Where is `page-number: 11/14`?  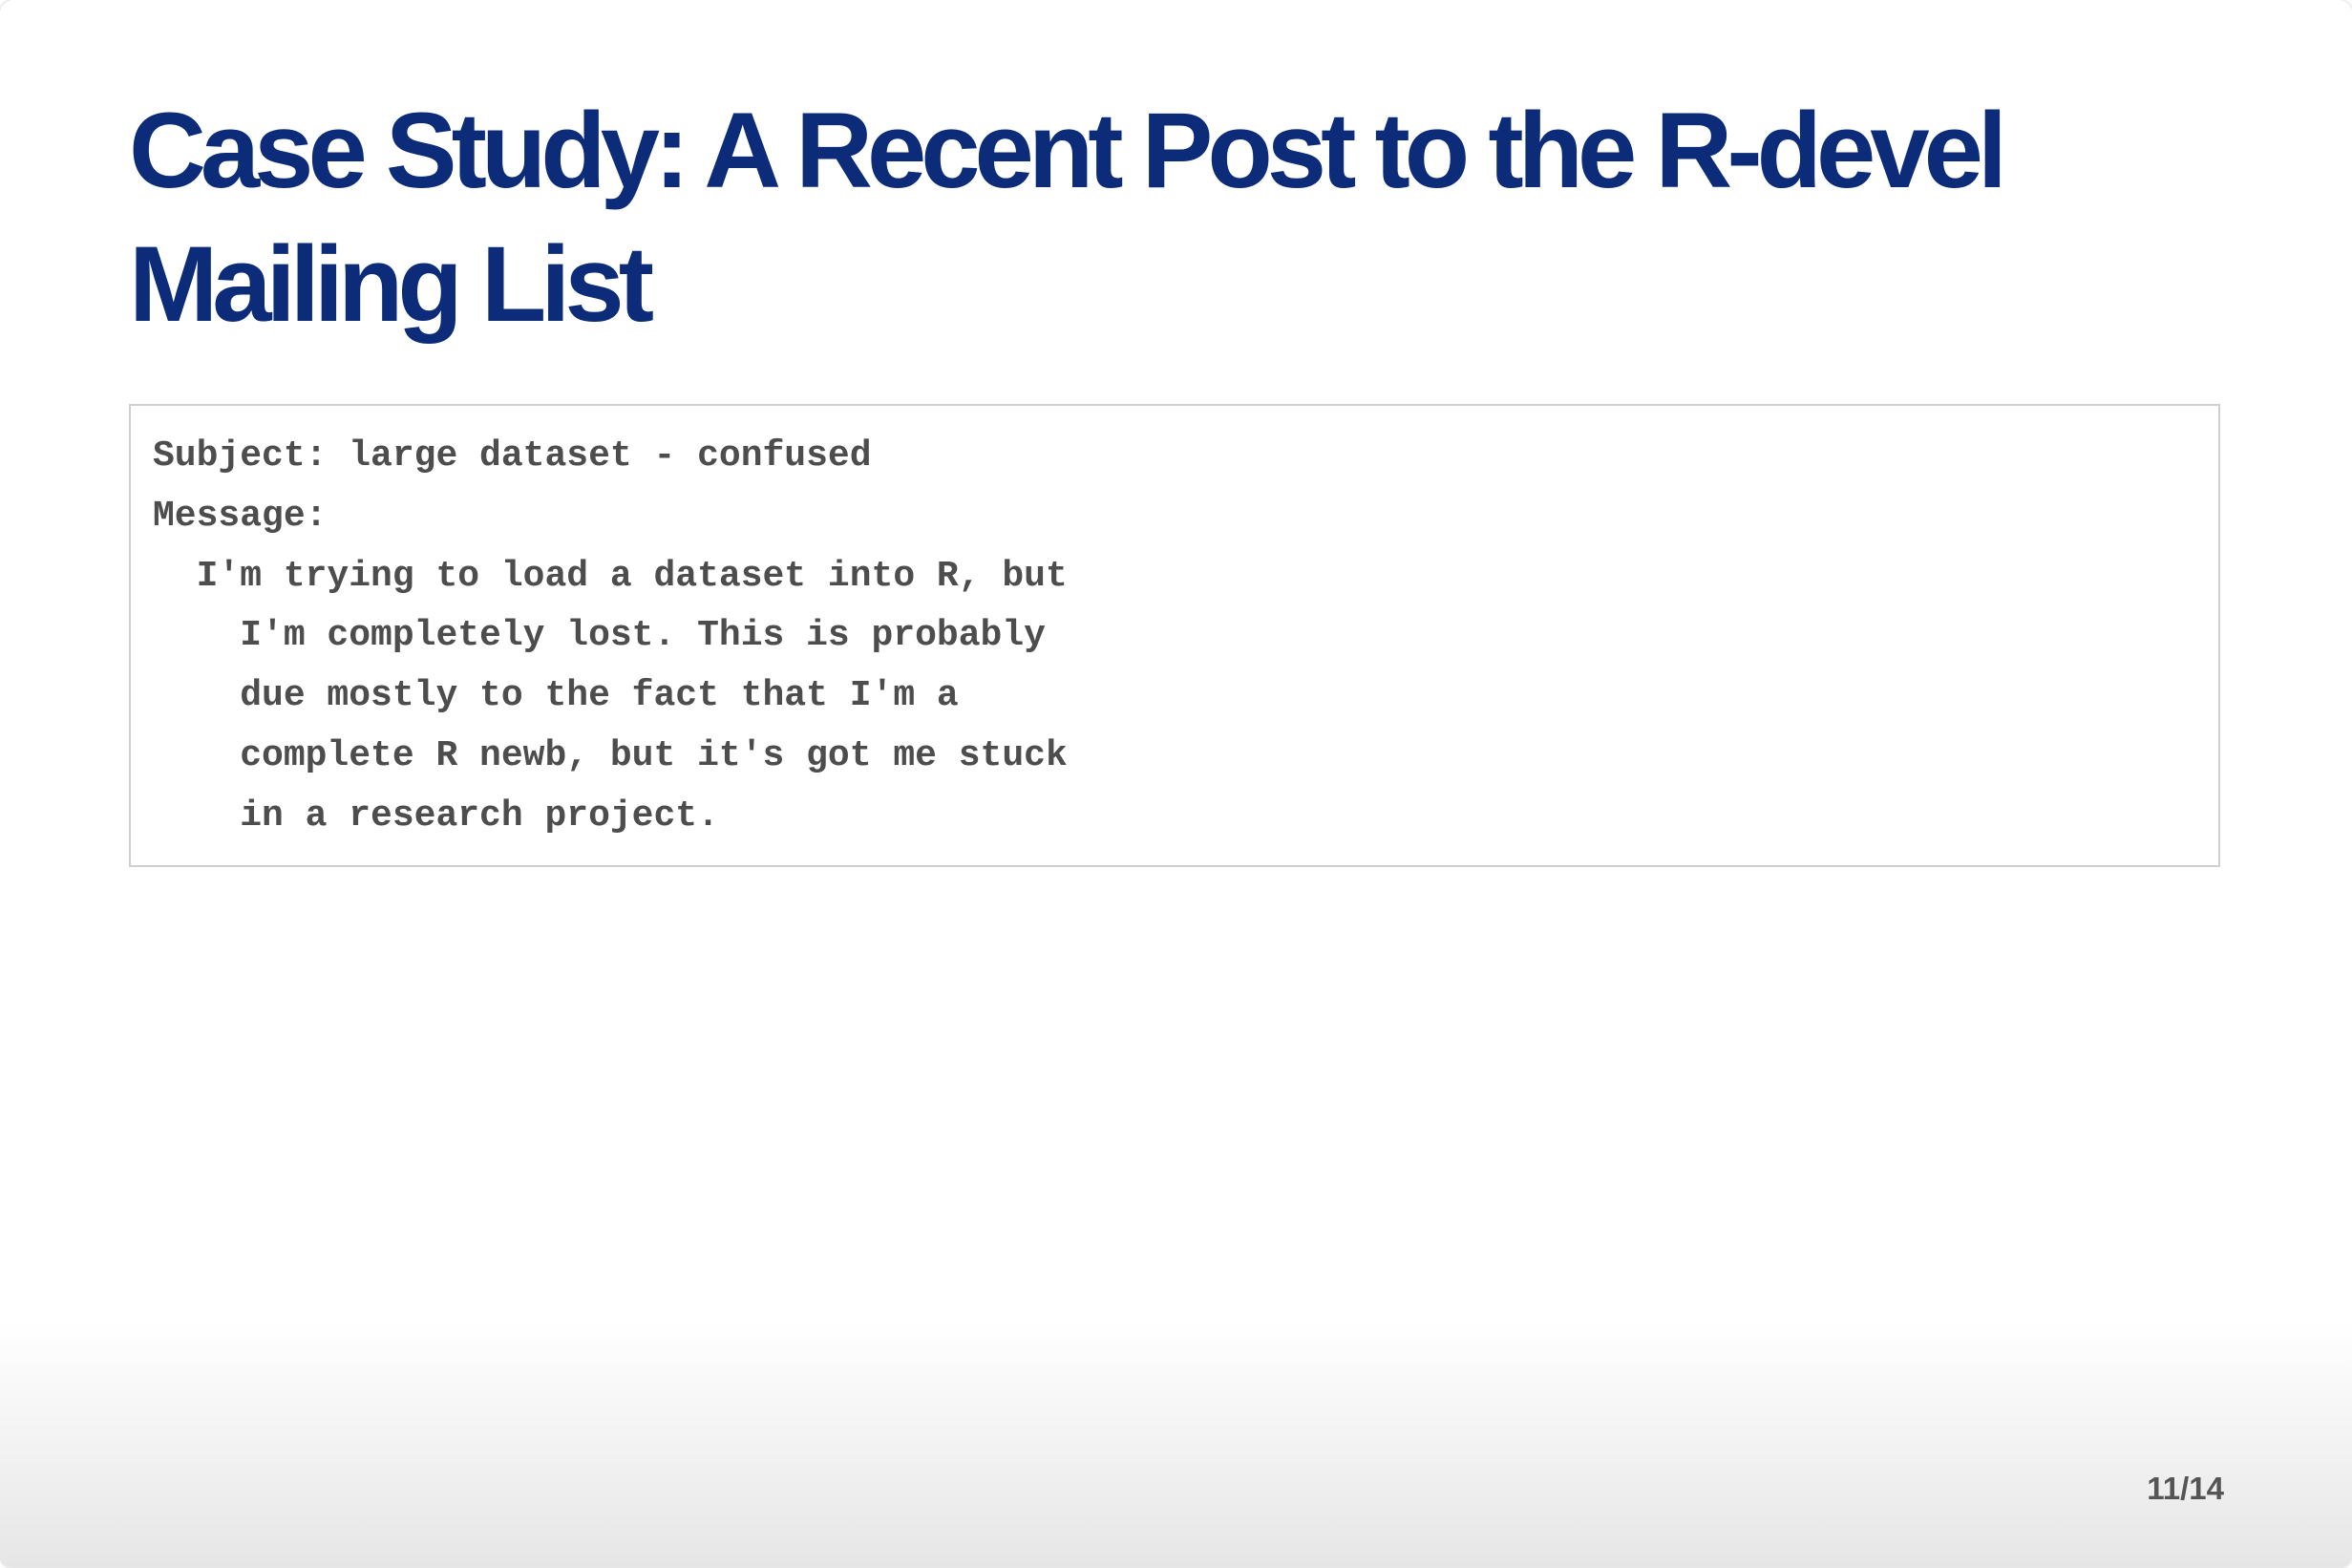 page-number: 11/14 is located at coordinates (2185, 1488).